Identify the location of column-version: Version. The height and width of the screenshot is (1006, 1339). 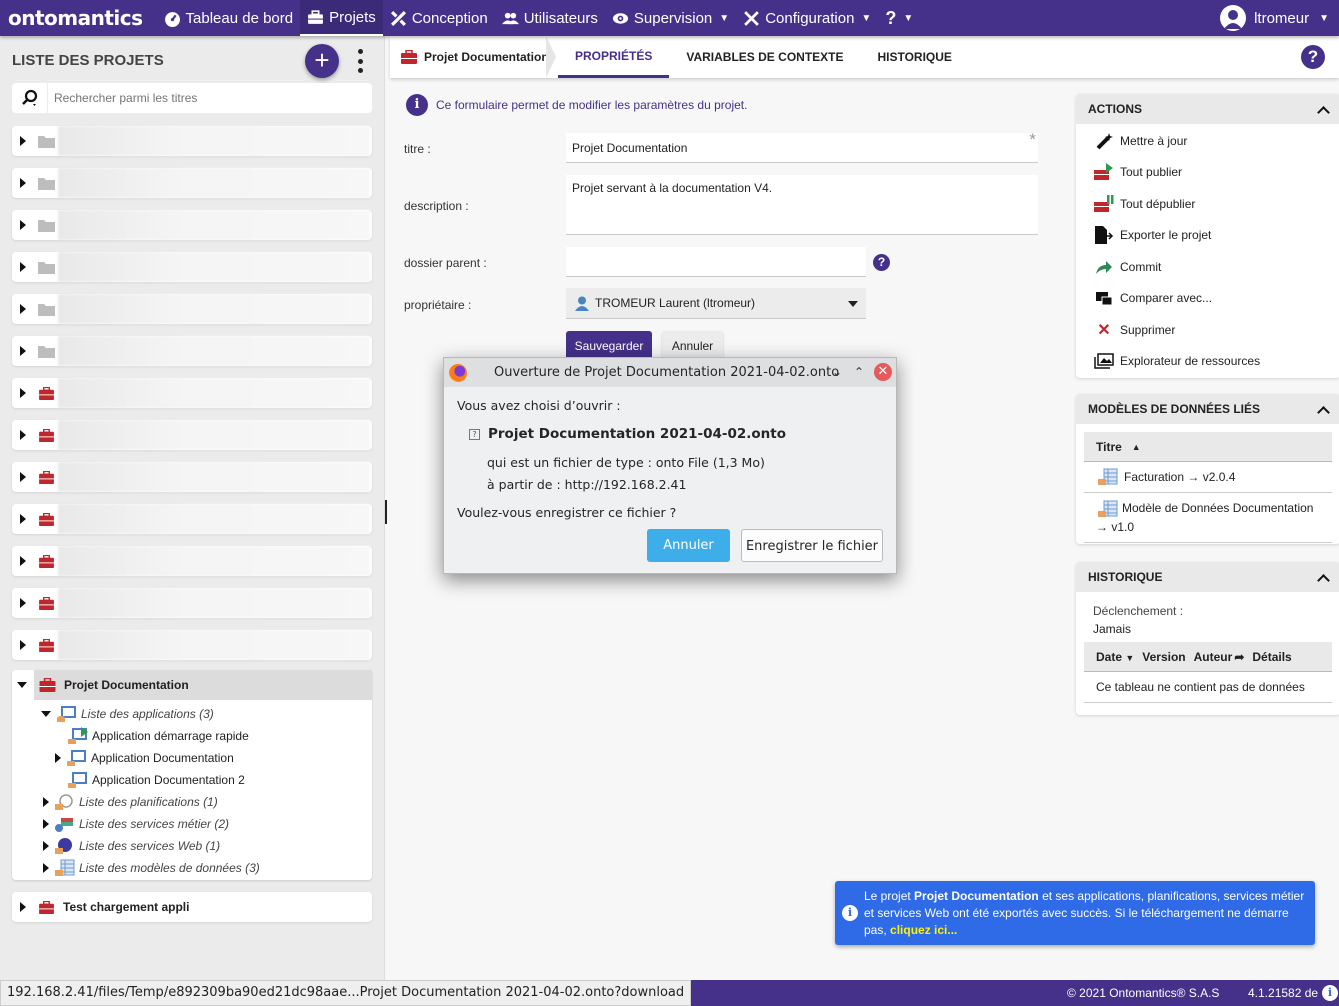
(1163, 657).